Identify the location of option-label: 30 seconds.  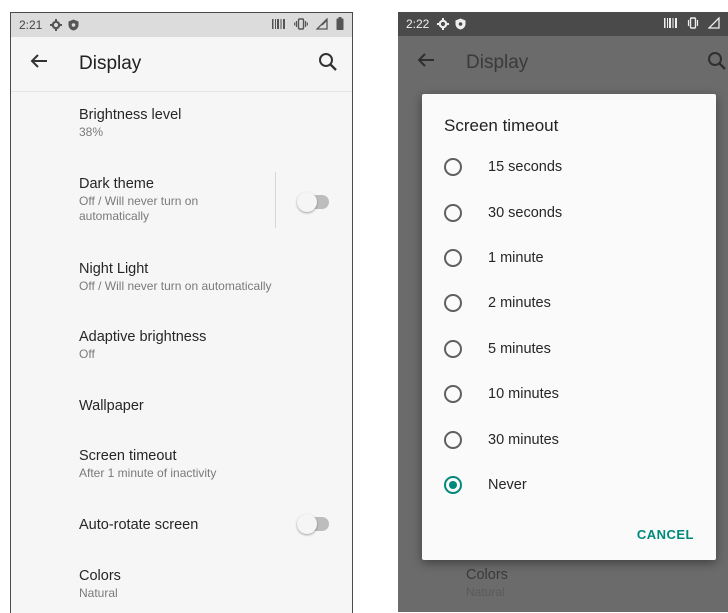
(525, 213).